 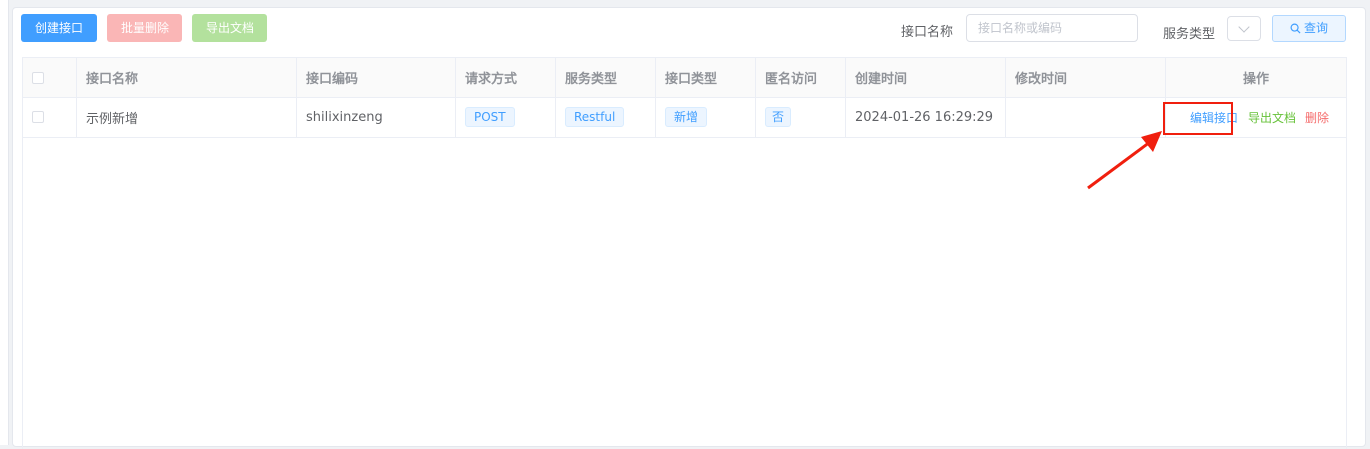 I want to click on search-icon, so click(x=1295, y=28).